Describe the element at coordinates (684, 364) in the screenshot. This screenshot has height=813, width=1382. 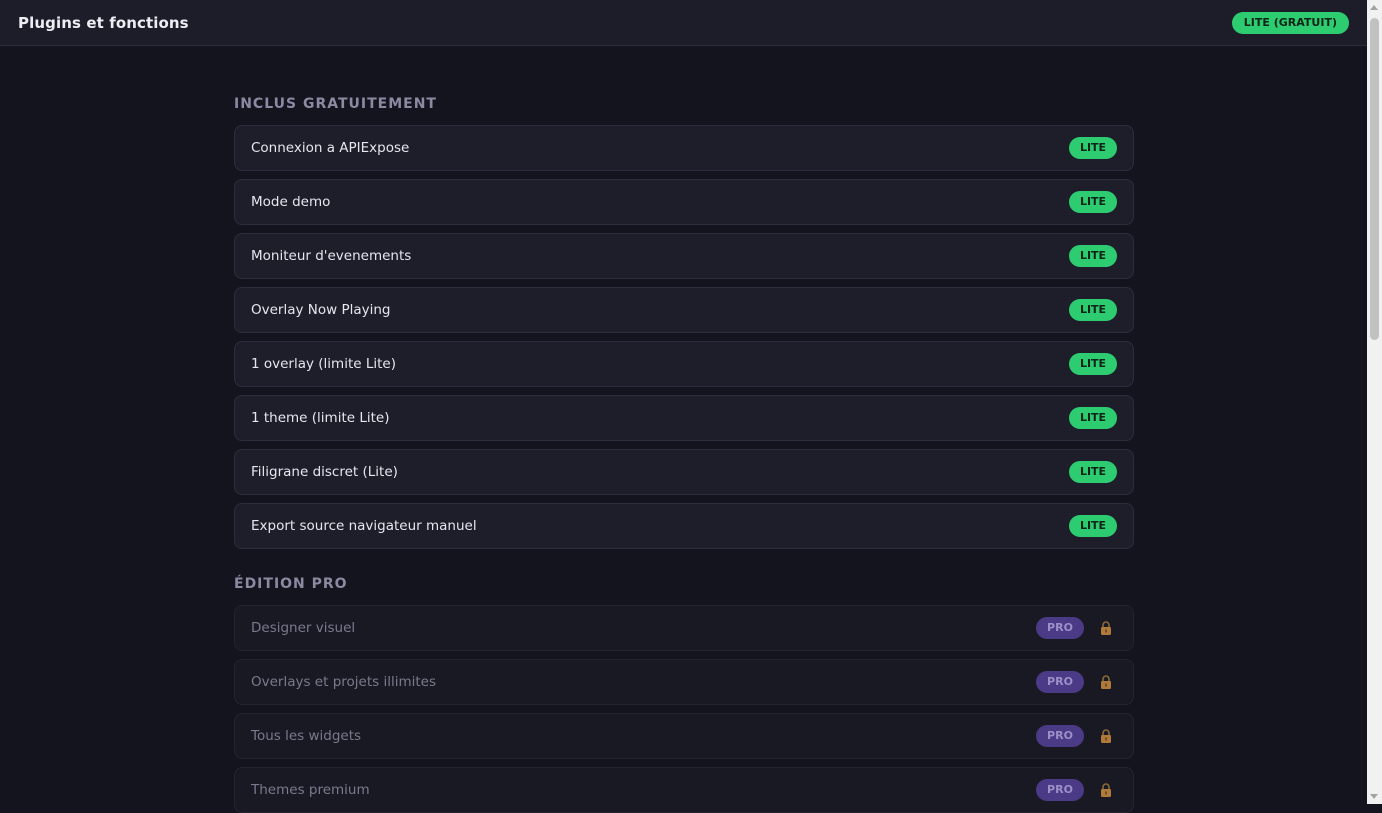
I see `feature-row: 1 overlay (limite Lite) LITE` at that location.